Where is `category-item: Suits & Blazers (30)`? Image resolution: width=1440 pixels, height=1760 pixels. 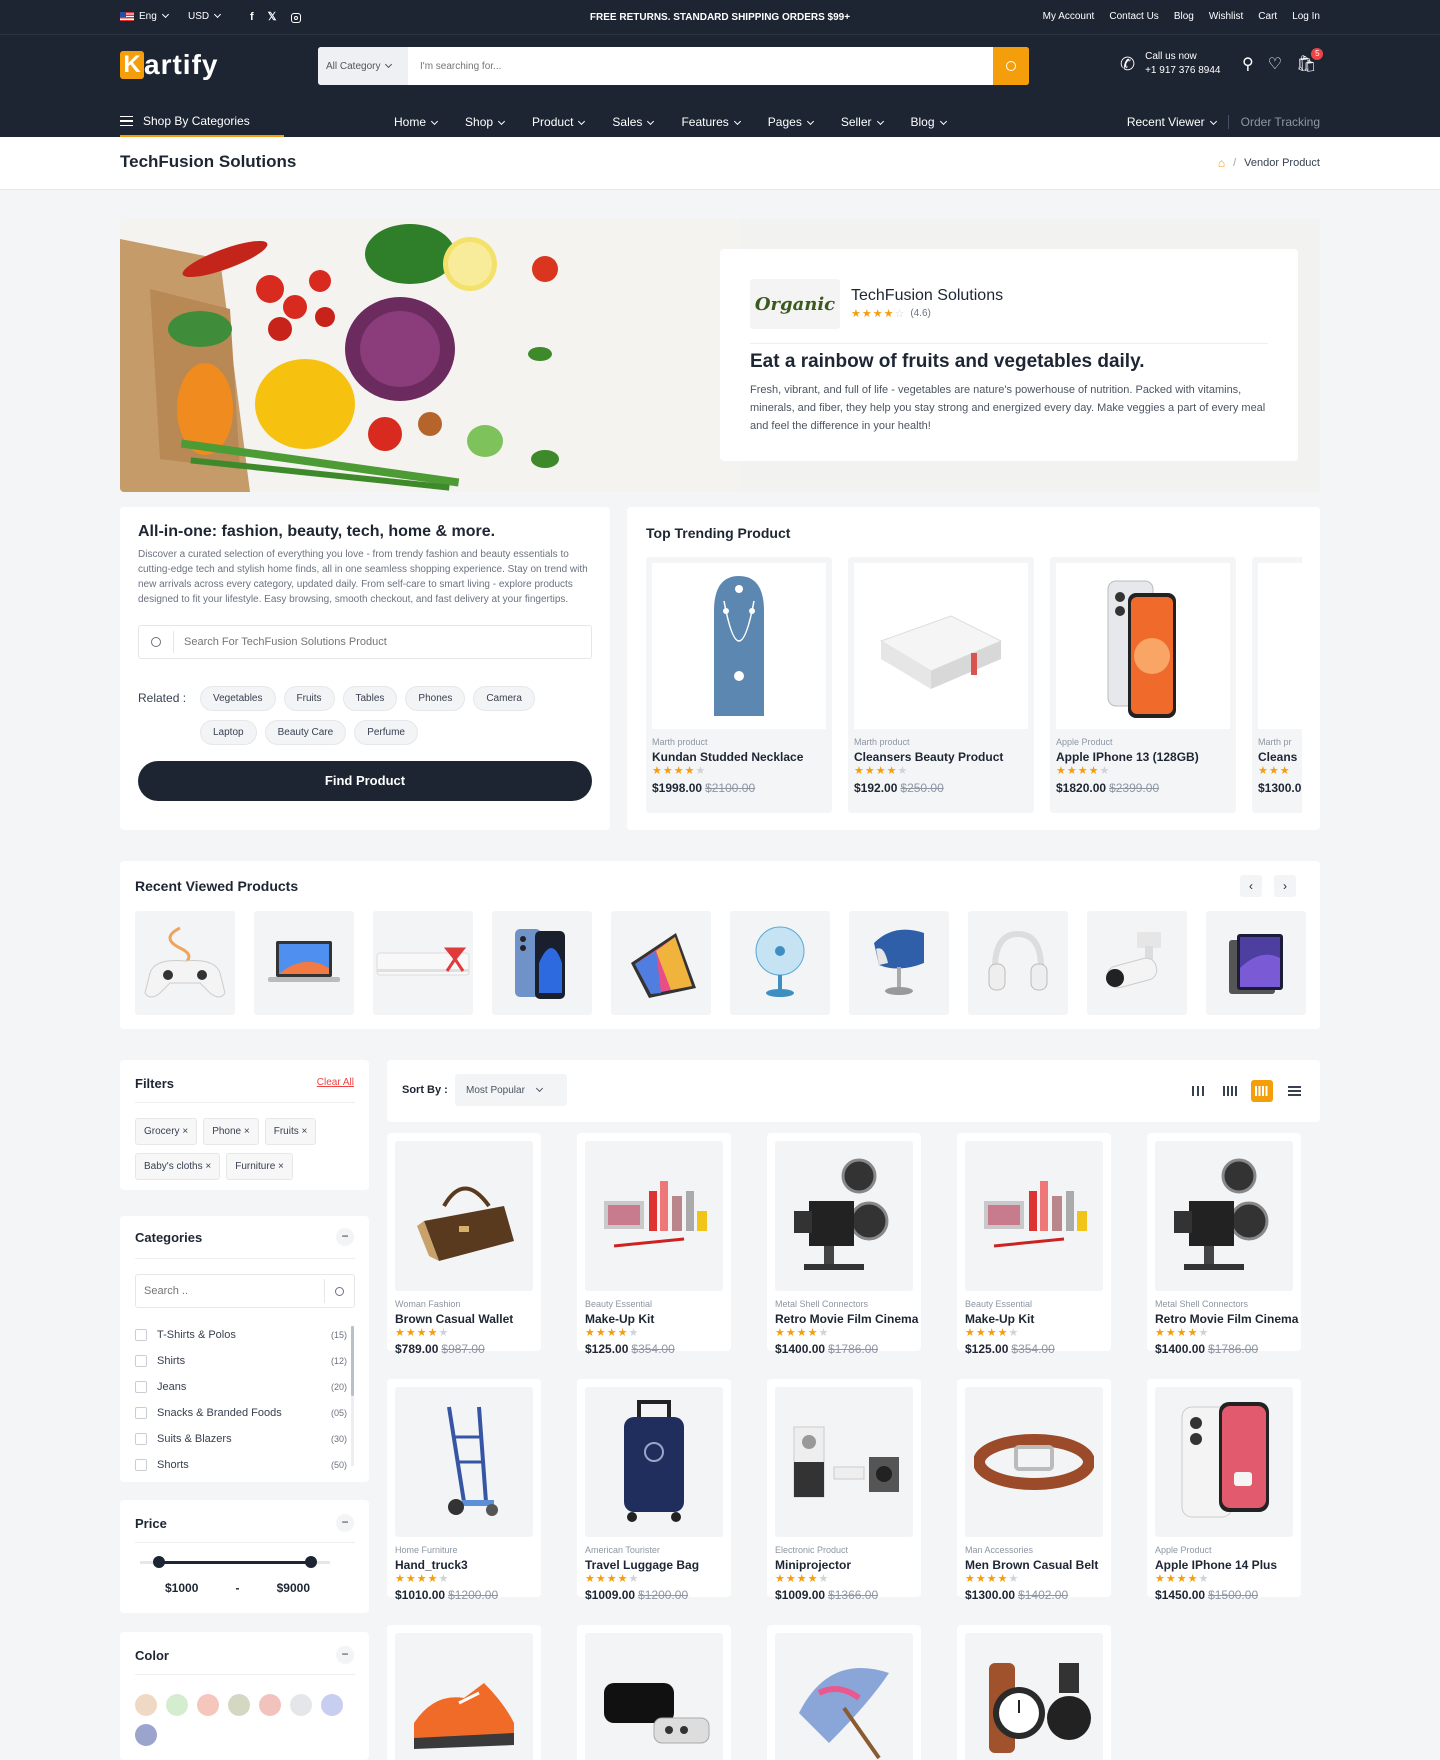
category-item: Suits & Blazers (30) is located at coordinates (241, 1439).